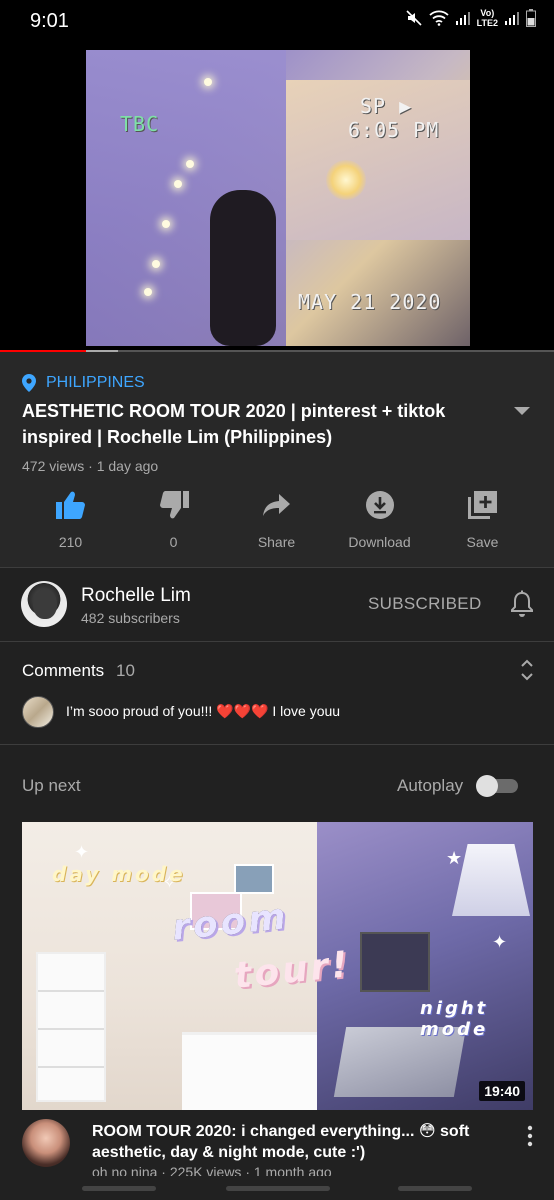  Describe the element at coordinates (174, 505) in the screenshot. I see `thumbs-down-icon` at that location.